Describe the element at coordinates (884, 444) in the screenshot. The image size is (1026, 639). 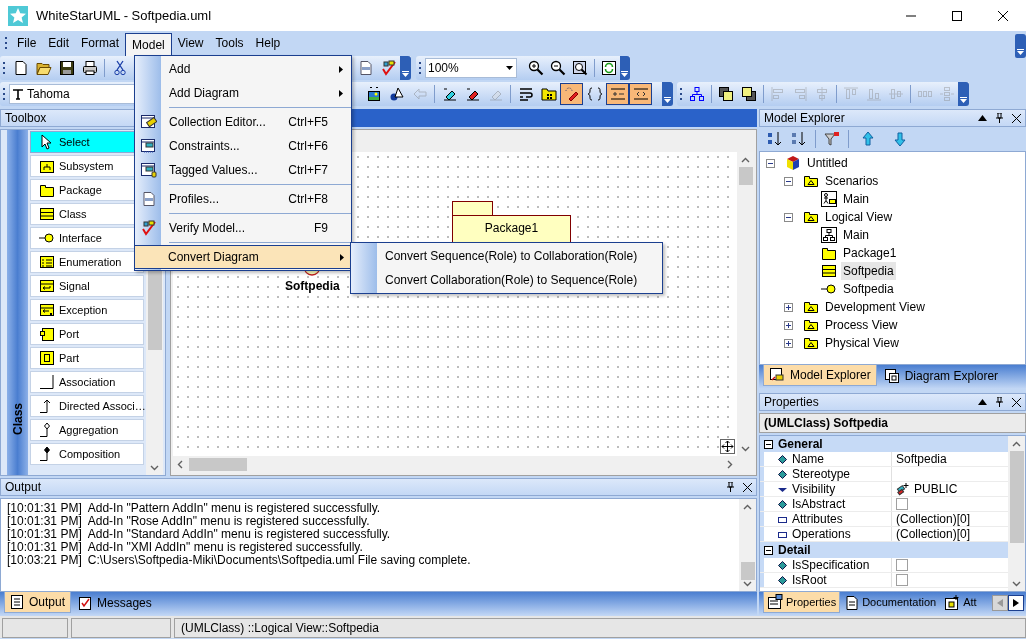
I see `property-section: General` at that location.